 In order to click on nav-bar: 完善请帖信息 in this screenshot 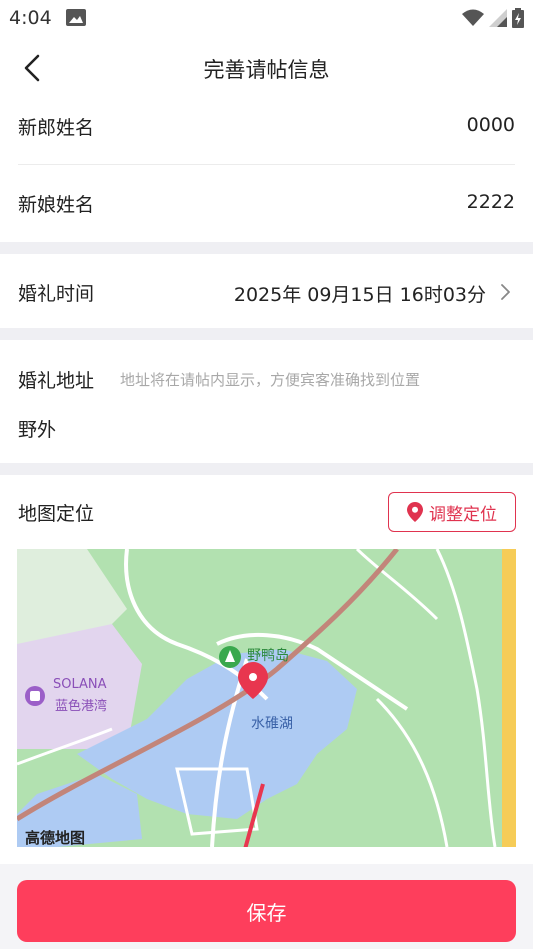, I will do `click(266, 68)`.